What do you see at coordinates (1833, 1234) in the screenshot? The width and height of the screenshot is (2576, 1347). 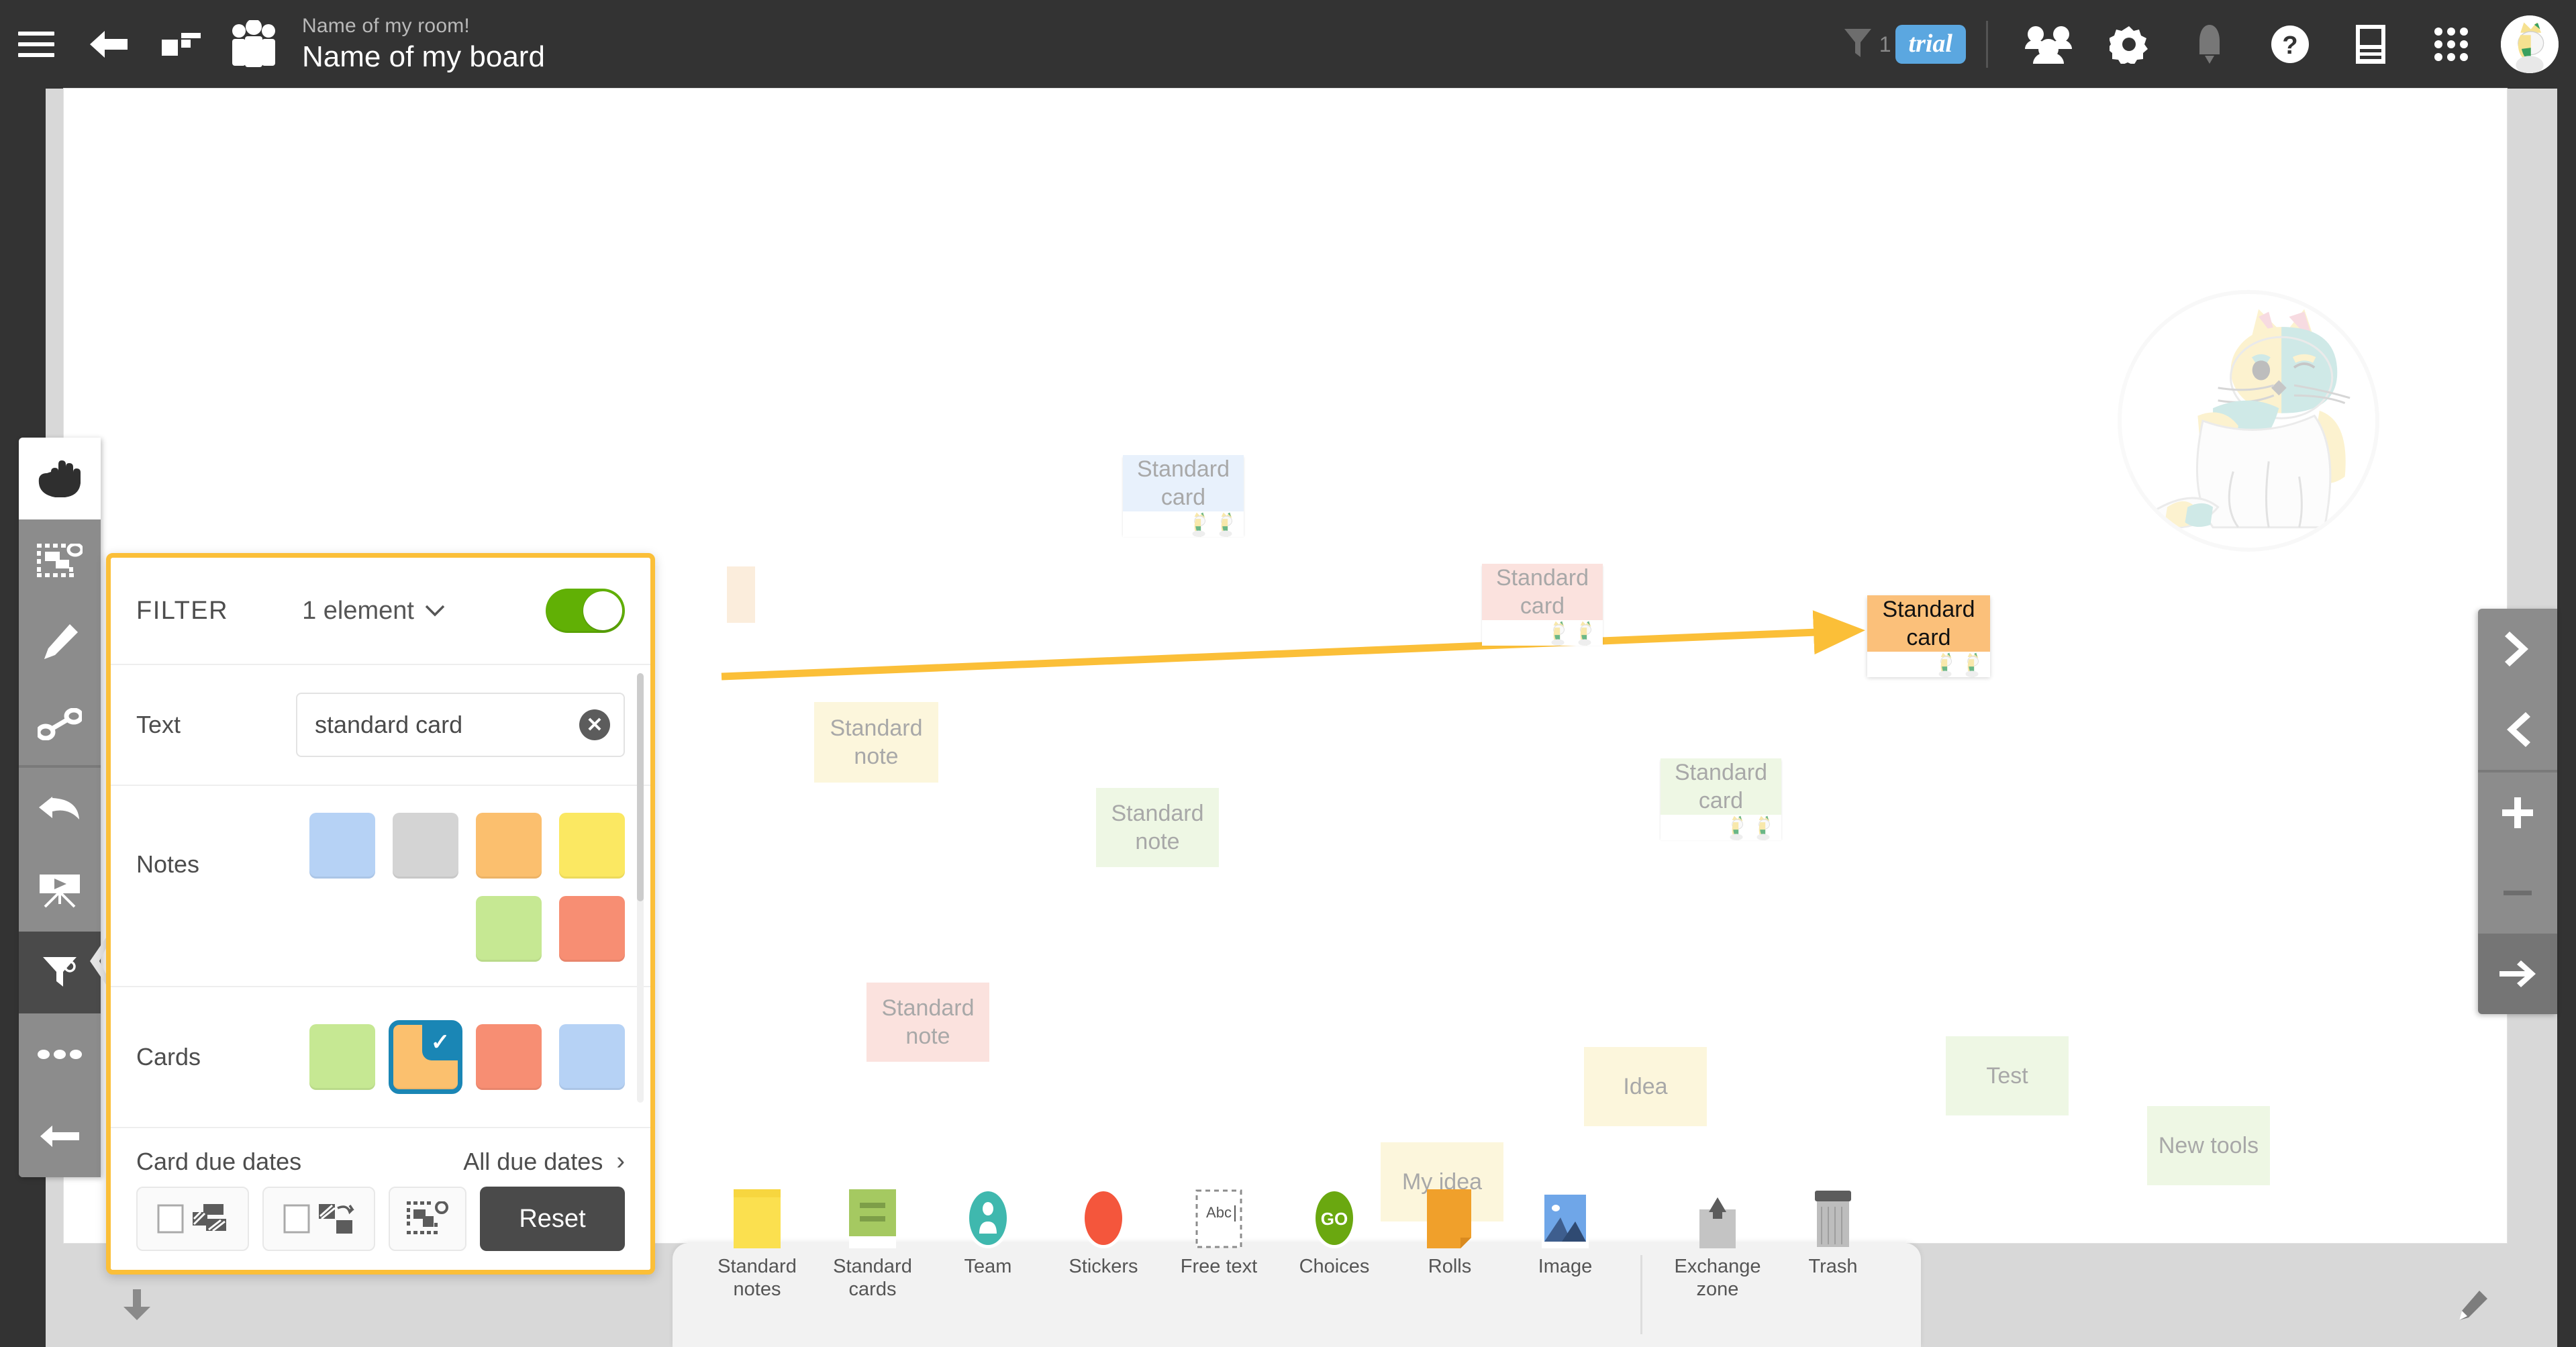 I see `bottom-tool-trash: Trash` at bounding box center [1833, 1234].